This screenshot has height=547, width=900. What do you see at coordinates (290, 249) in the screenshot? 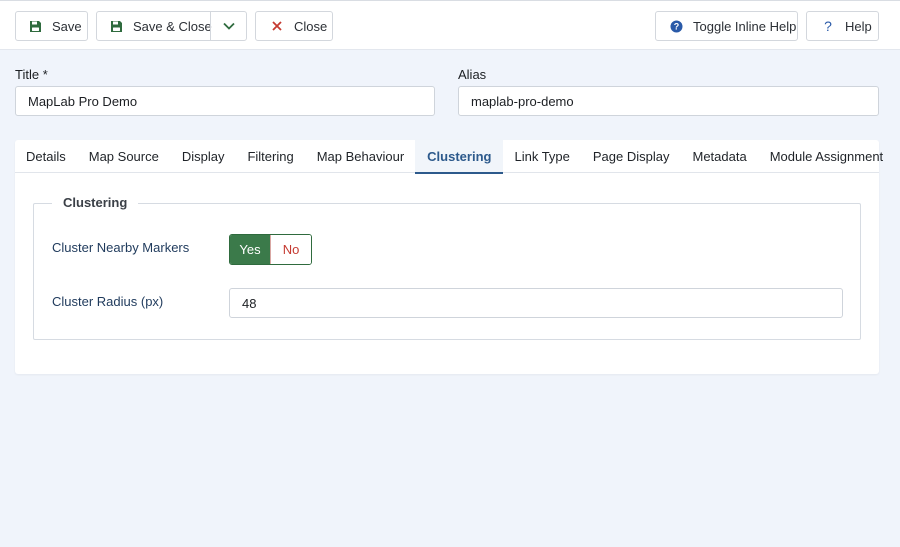
I see `no-option: No` at bounding box center [290, 249].